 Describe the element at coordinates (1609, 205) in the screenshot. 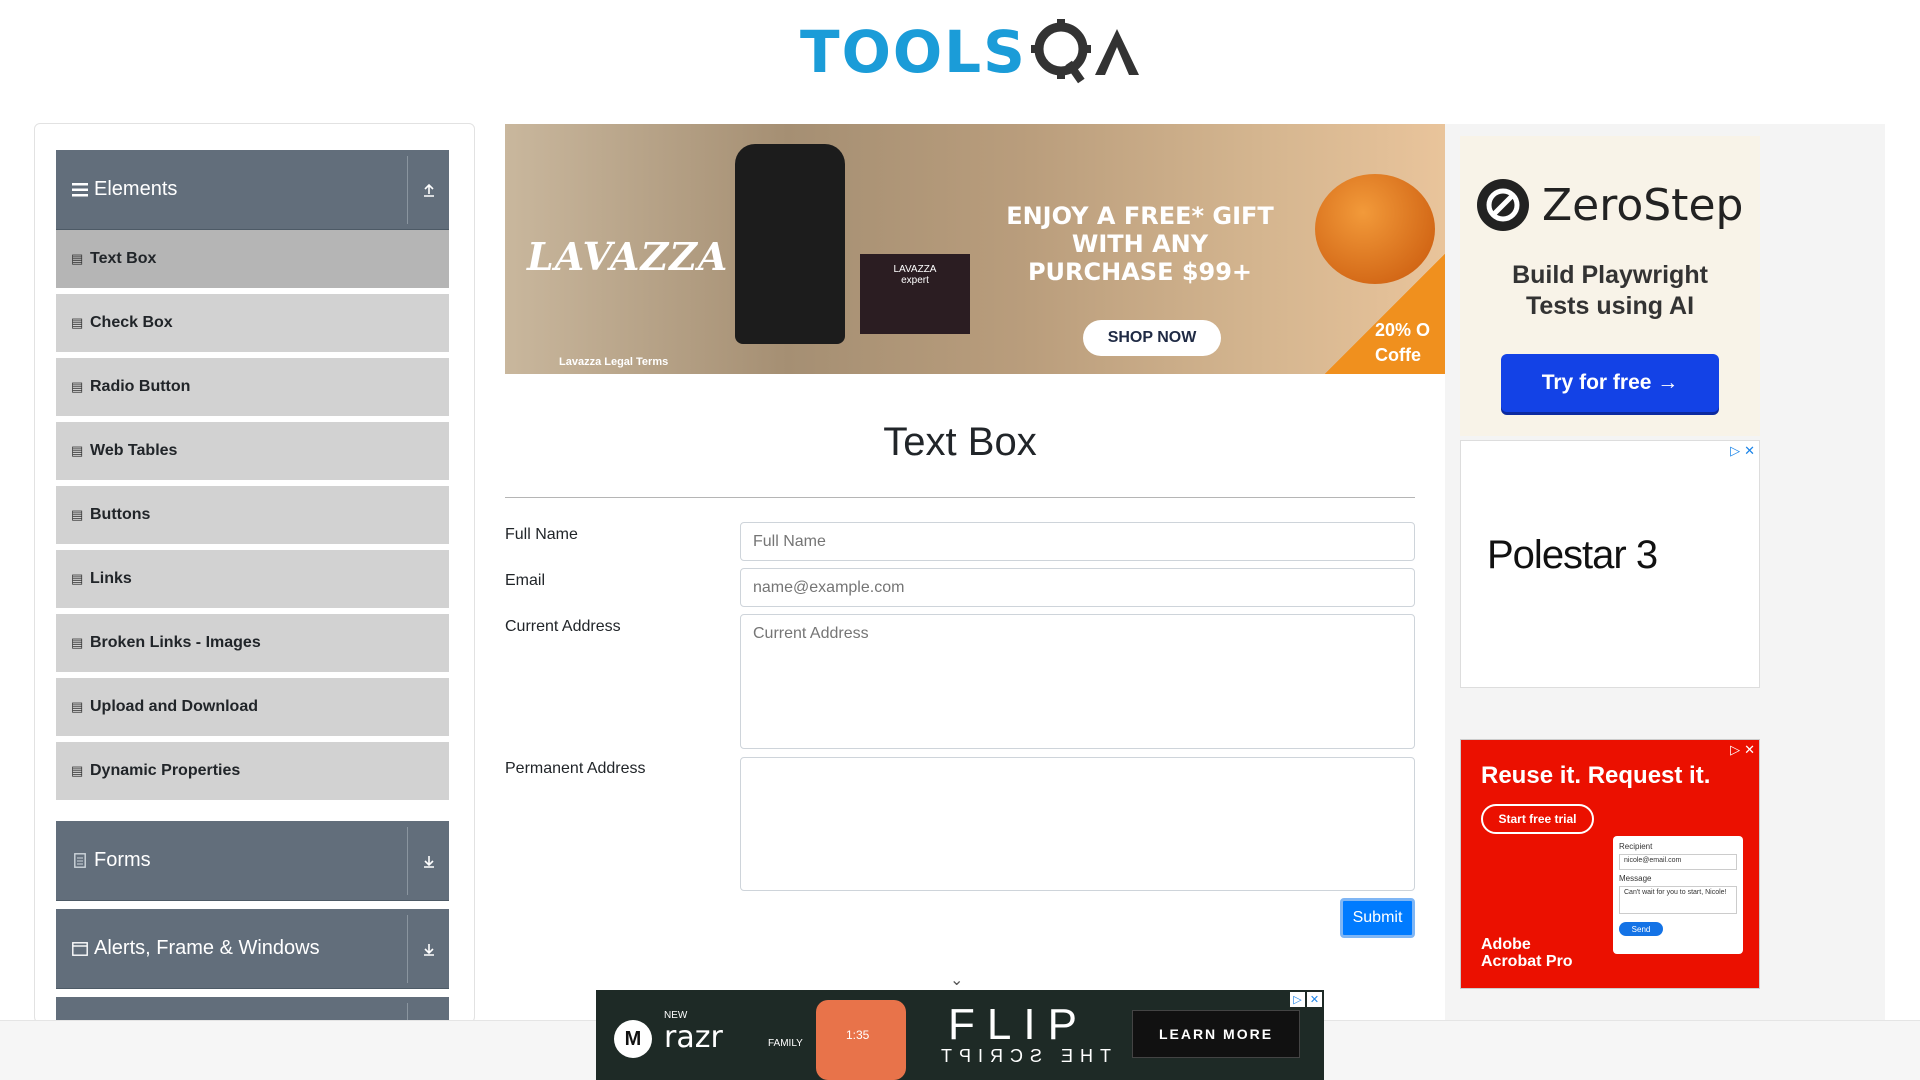

I see `zerostep-logo: ZeroStep` at that location.